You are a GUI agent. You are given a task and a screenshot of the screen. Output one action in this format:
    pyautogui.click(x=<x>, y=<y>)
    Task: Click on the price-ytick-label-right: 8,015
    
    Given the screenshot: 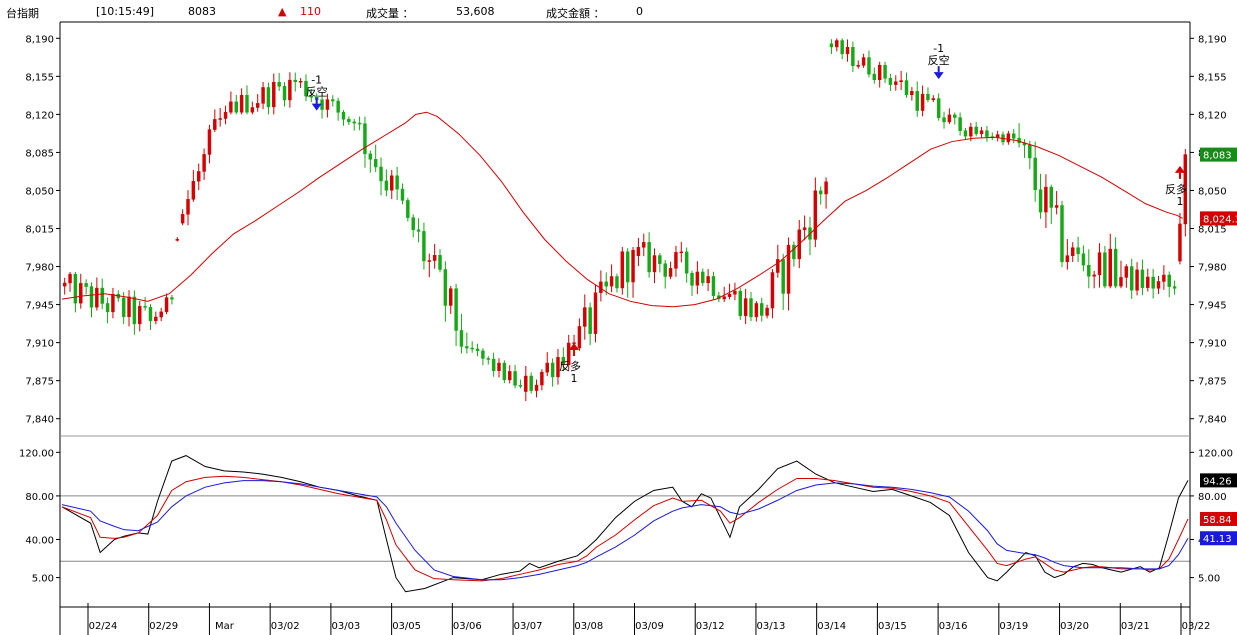 What is the action you would take?
    pyautogui.click(x=1212, y=230)
    